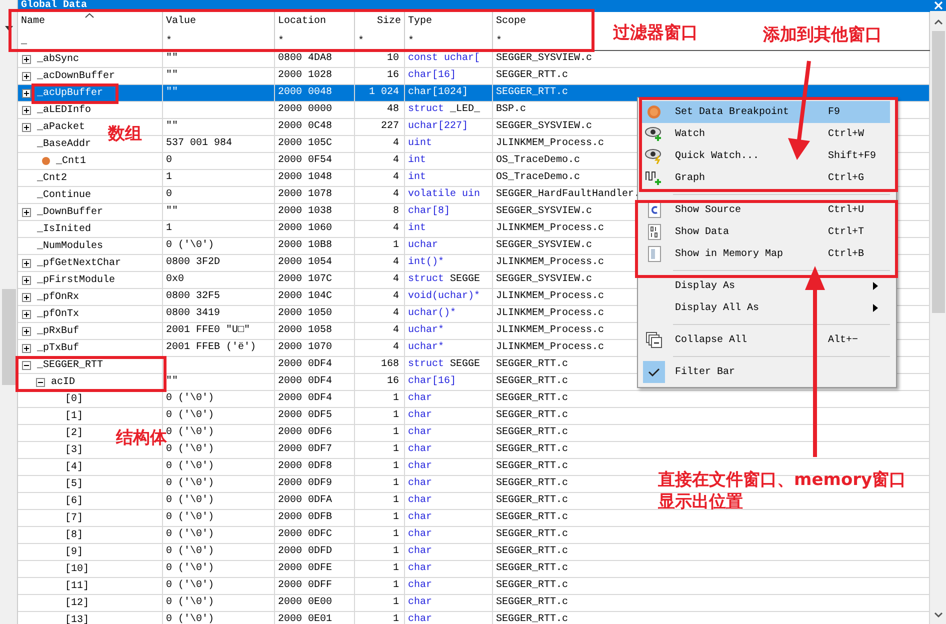 This screenshot has width=946, height=624. Describe the element at coordinates (449, 22) in the screenshot. I see `column-header: Type` at that location.